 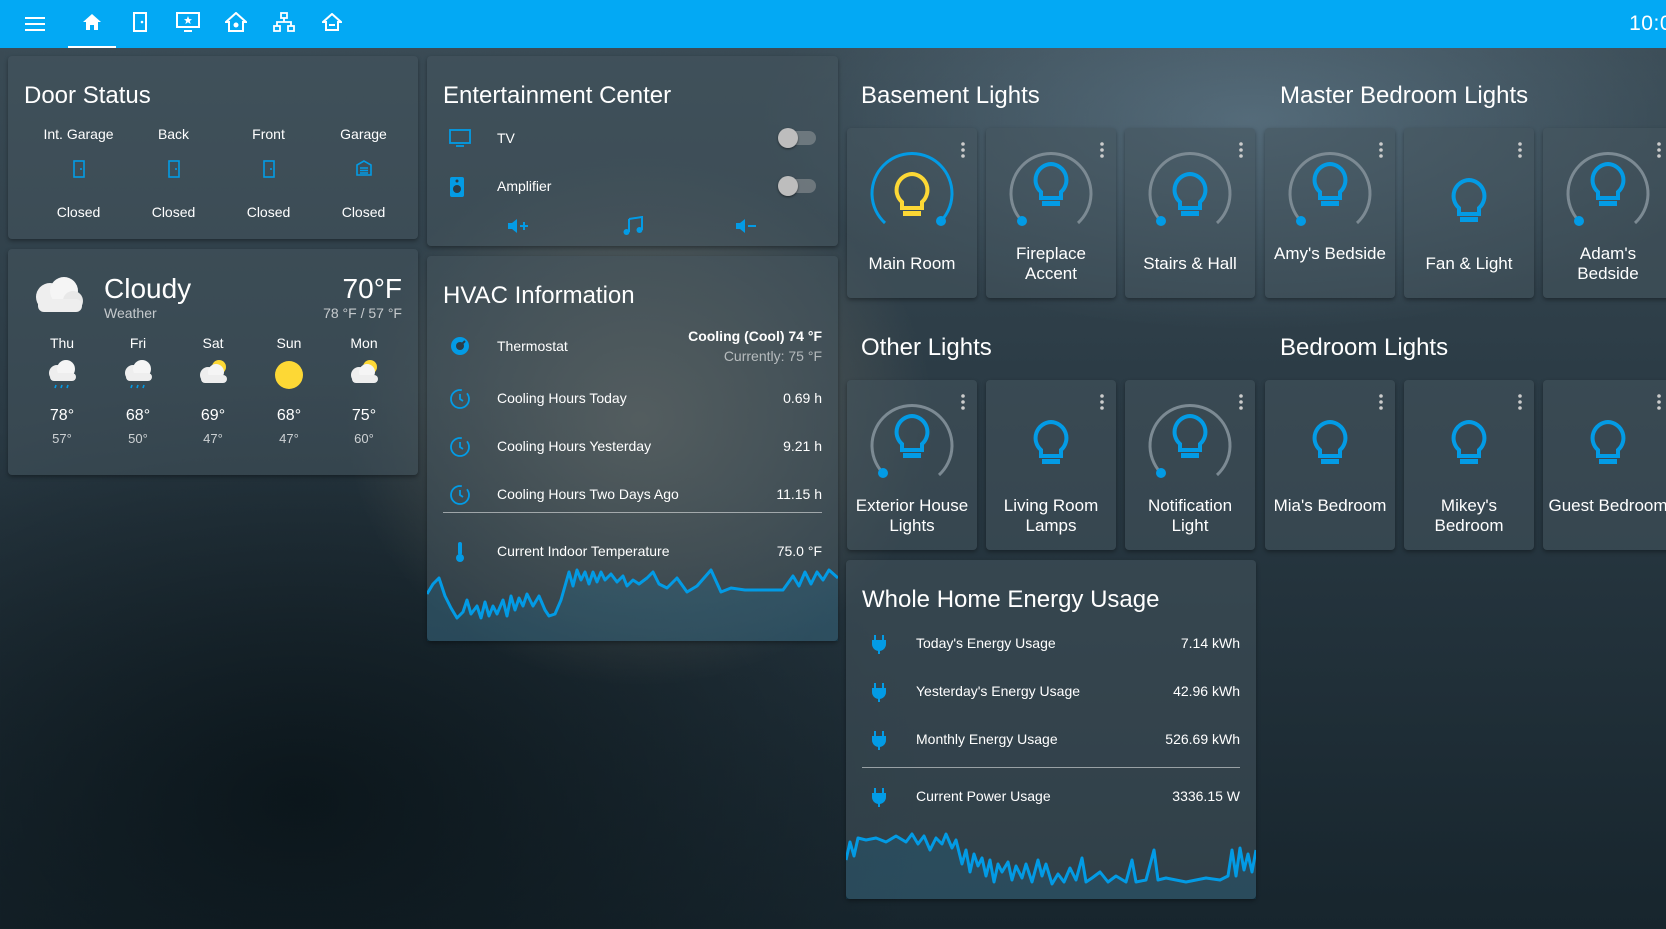 What do you see at coordinates (632, 398) in the screenshot?
I see `entity-row: Cooling Hours Today 0.69 h` at bounding box center [632, 398].